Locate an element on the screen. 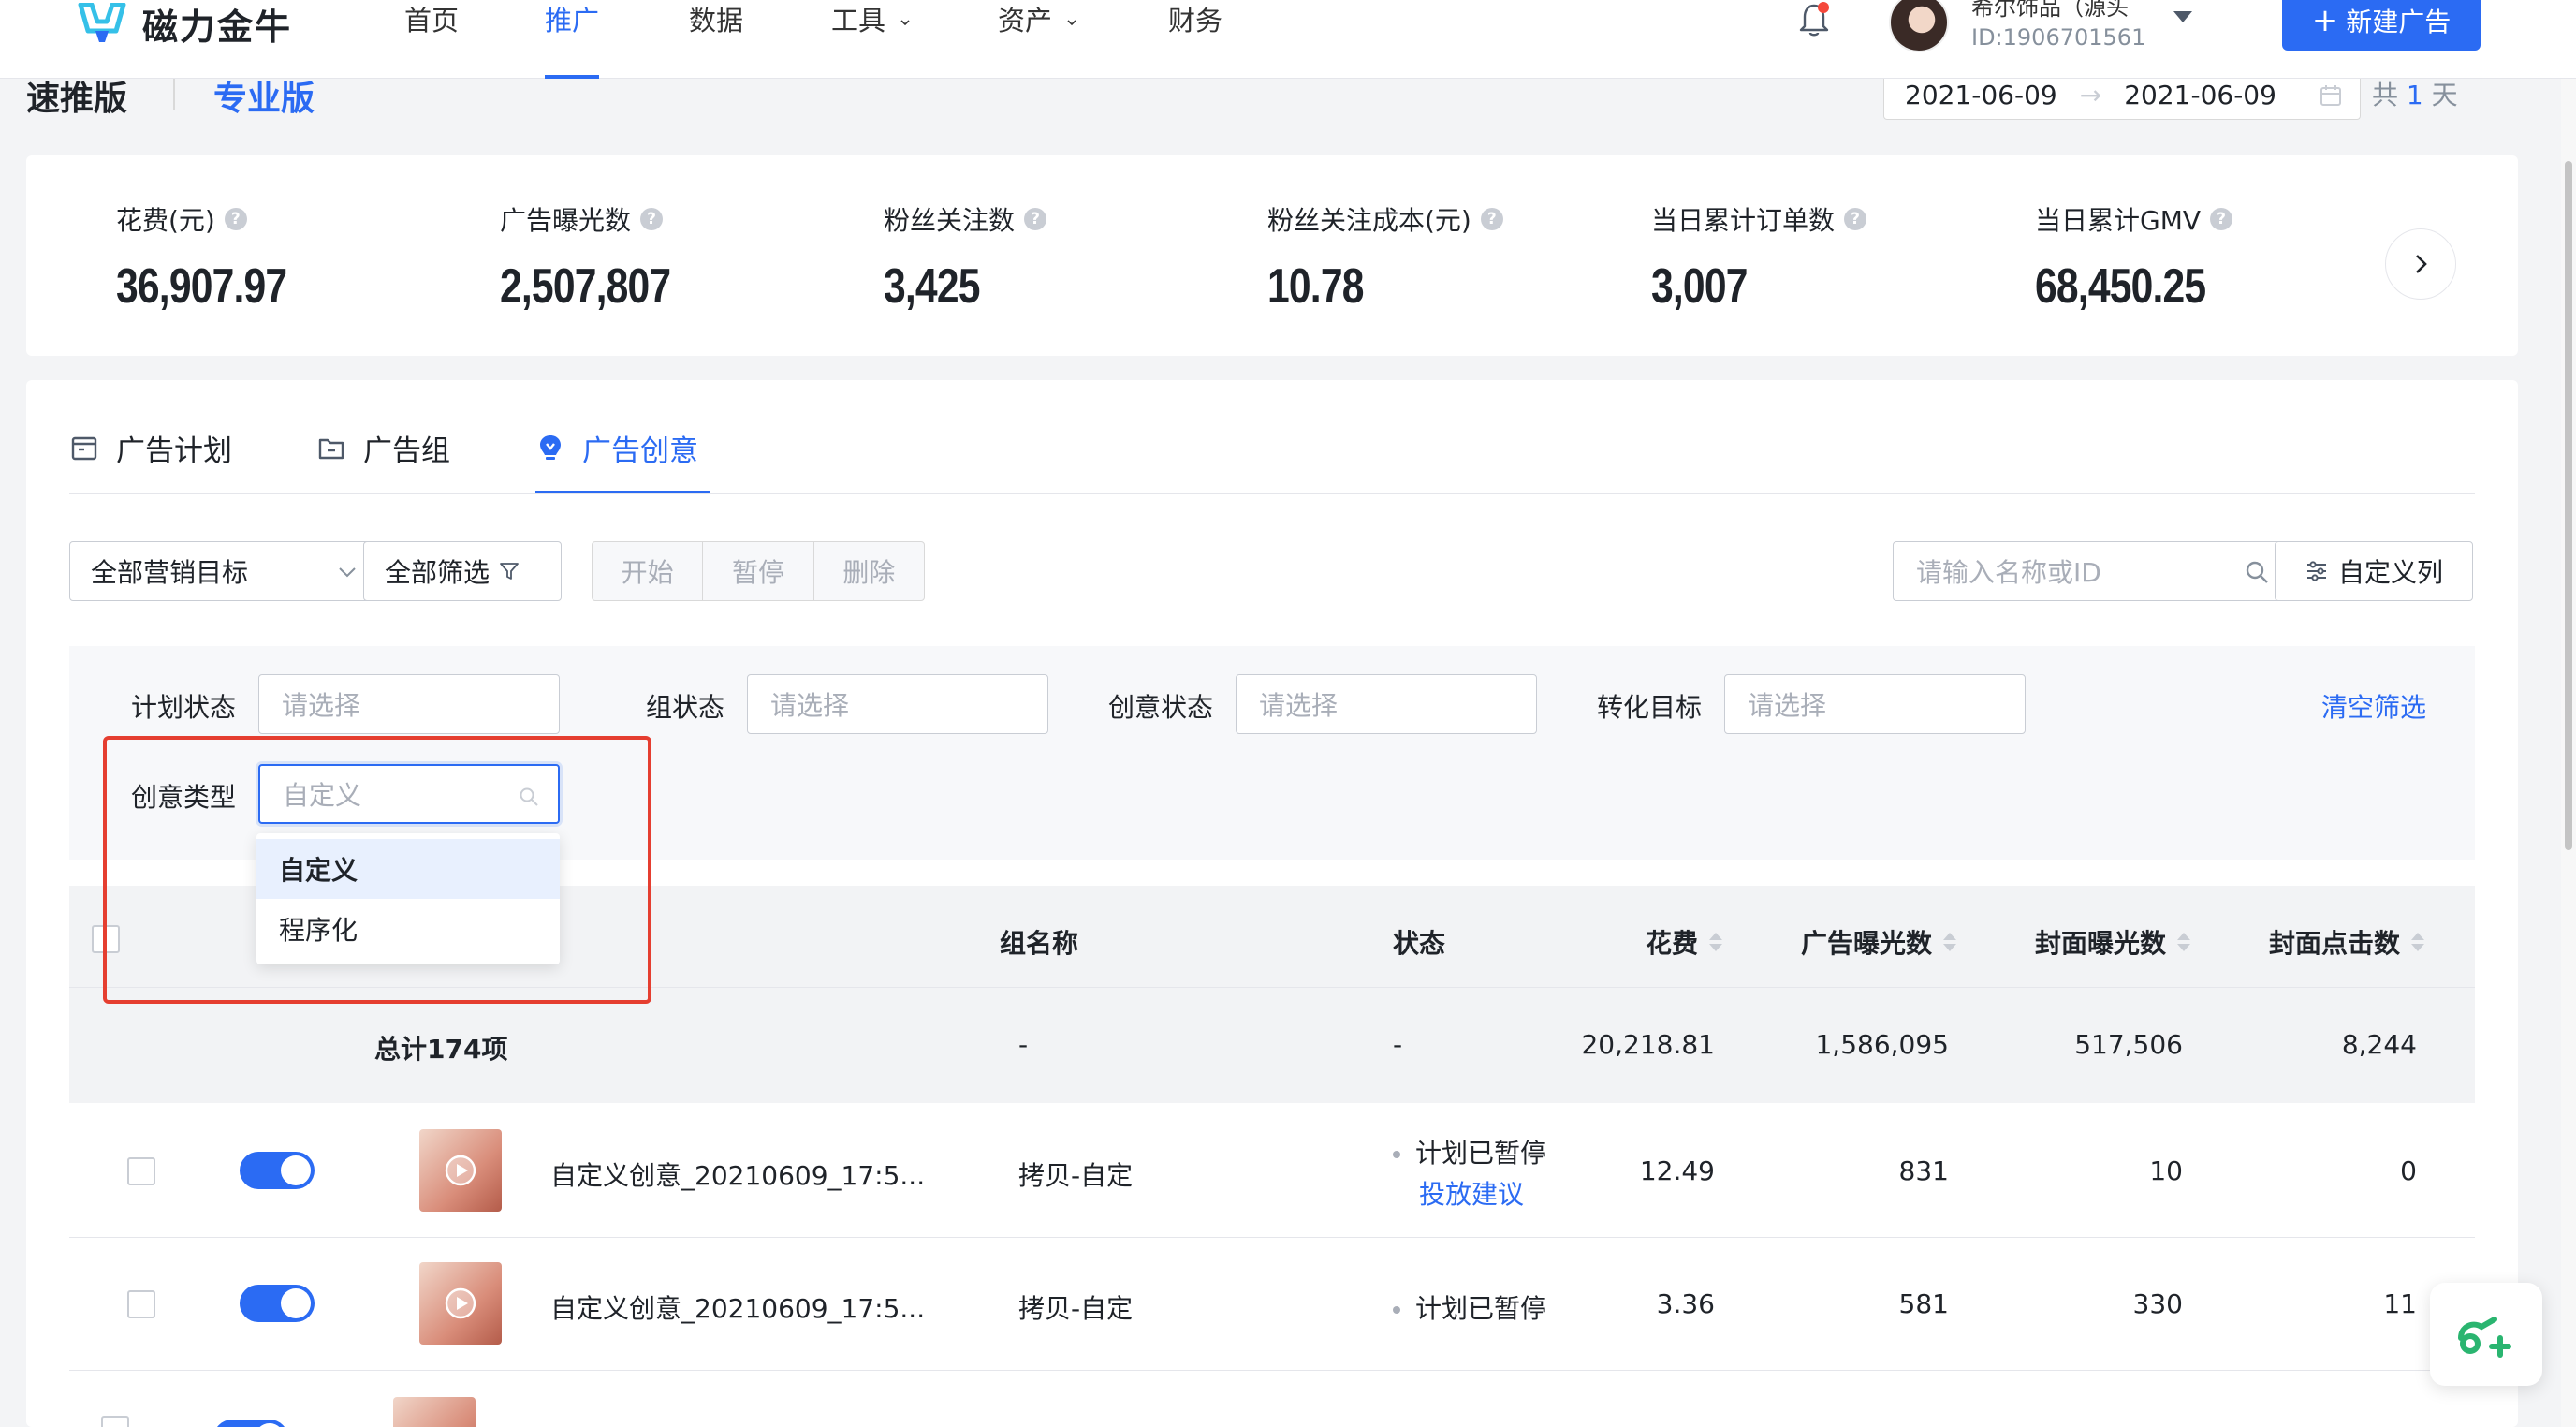 The width and height of the screenshot is (2576, 1427). avatar is located at coordinates (1919, 26).